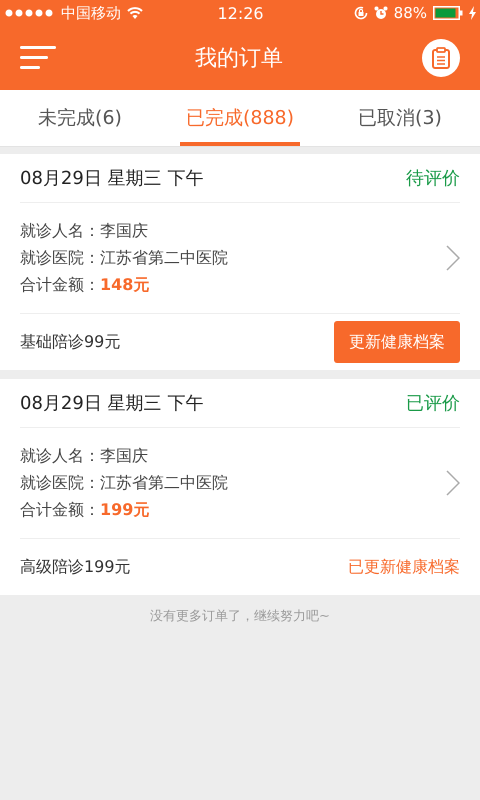 The height and width of the screenshot is (800, 480). I want to click on order-status: 待评价, so click(433, 178).